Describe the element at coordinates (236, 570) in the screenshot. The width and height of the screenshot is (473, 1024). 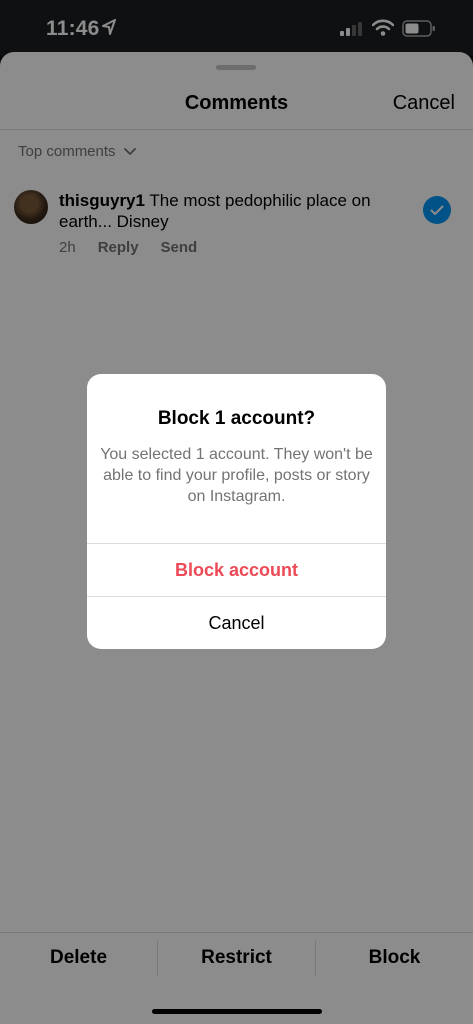
I see `block-account-button: Block account` at that location.